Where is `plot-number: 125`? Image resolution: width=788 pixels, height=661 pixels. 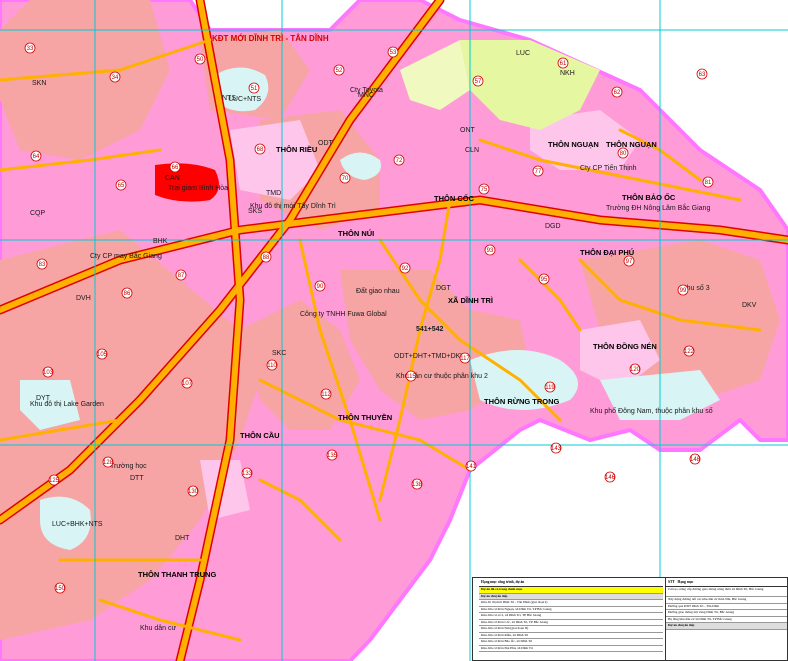 plot-number: 125 is located at coordinates (54, 481).